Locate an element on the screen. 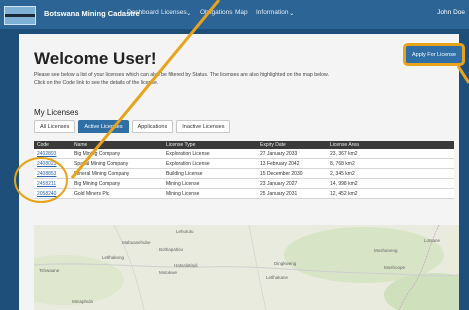  flag-logo-icon is located at coordinates (20, 15).